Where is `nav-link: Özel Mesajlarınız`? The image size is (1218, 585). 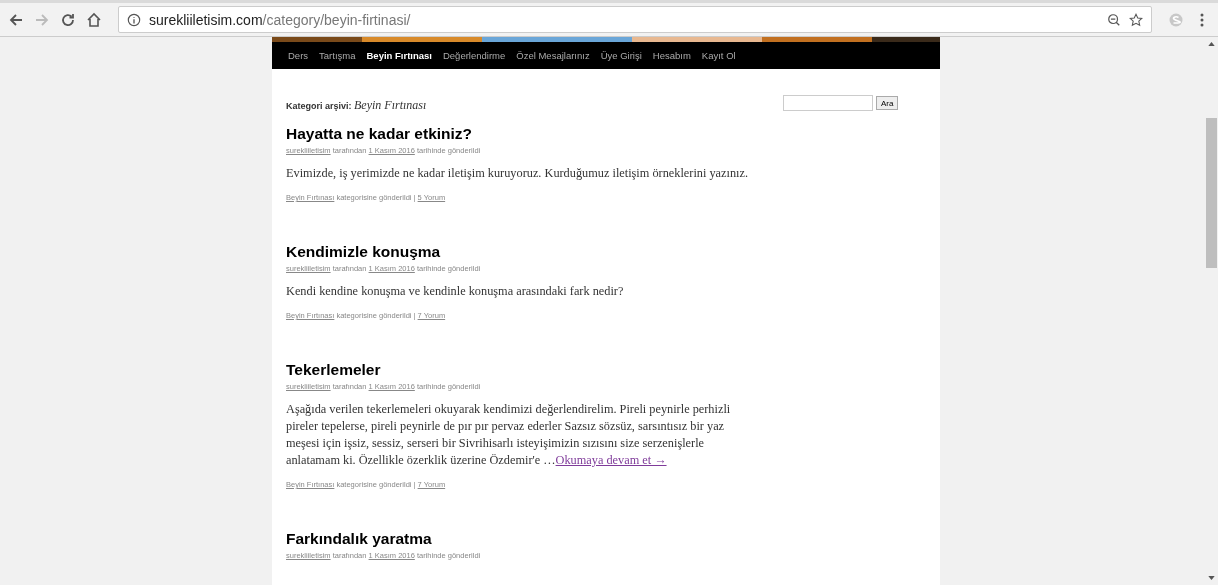 nav-link: Özel Mesajlarınız is located at coordinates (553, 55).